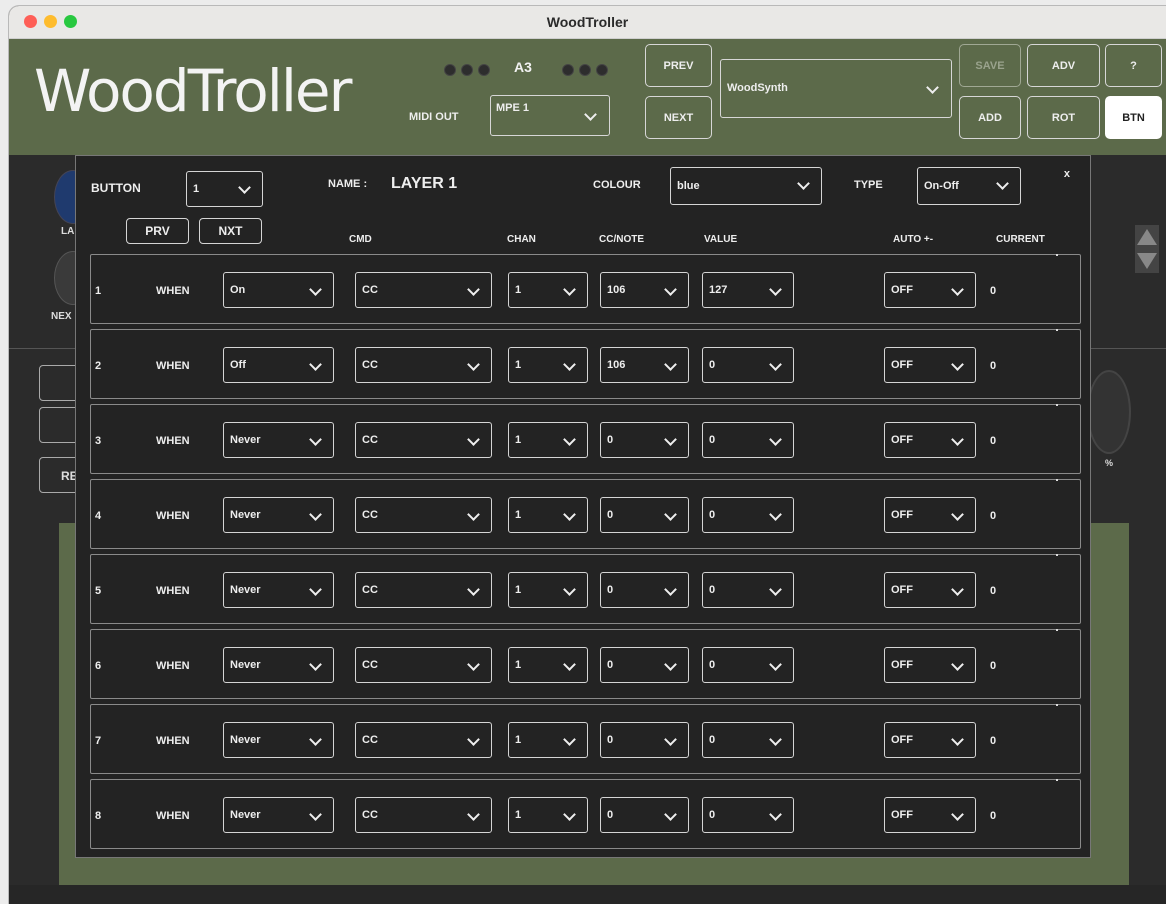  Describe the element at coordinates (587, 894) in the screenshot. I see `bottom-bar` at that location.